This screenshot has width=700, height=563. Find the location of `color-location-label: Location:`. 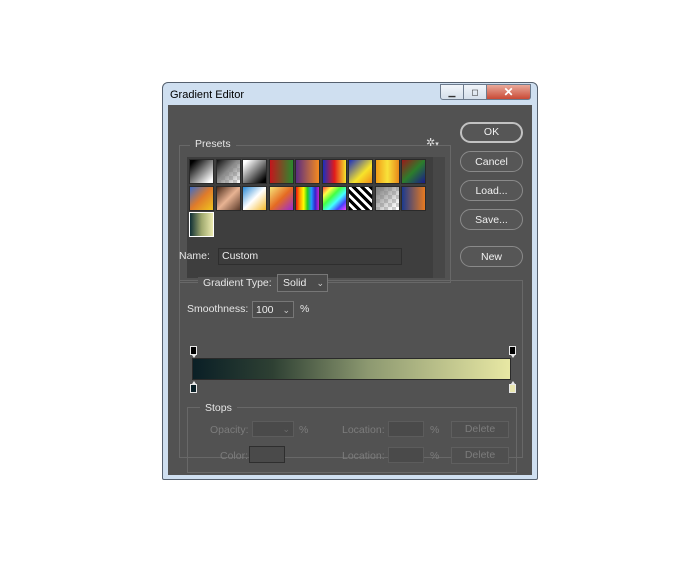

color-location-label: Location: is located at coordinates (363, 456).